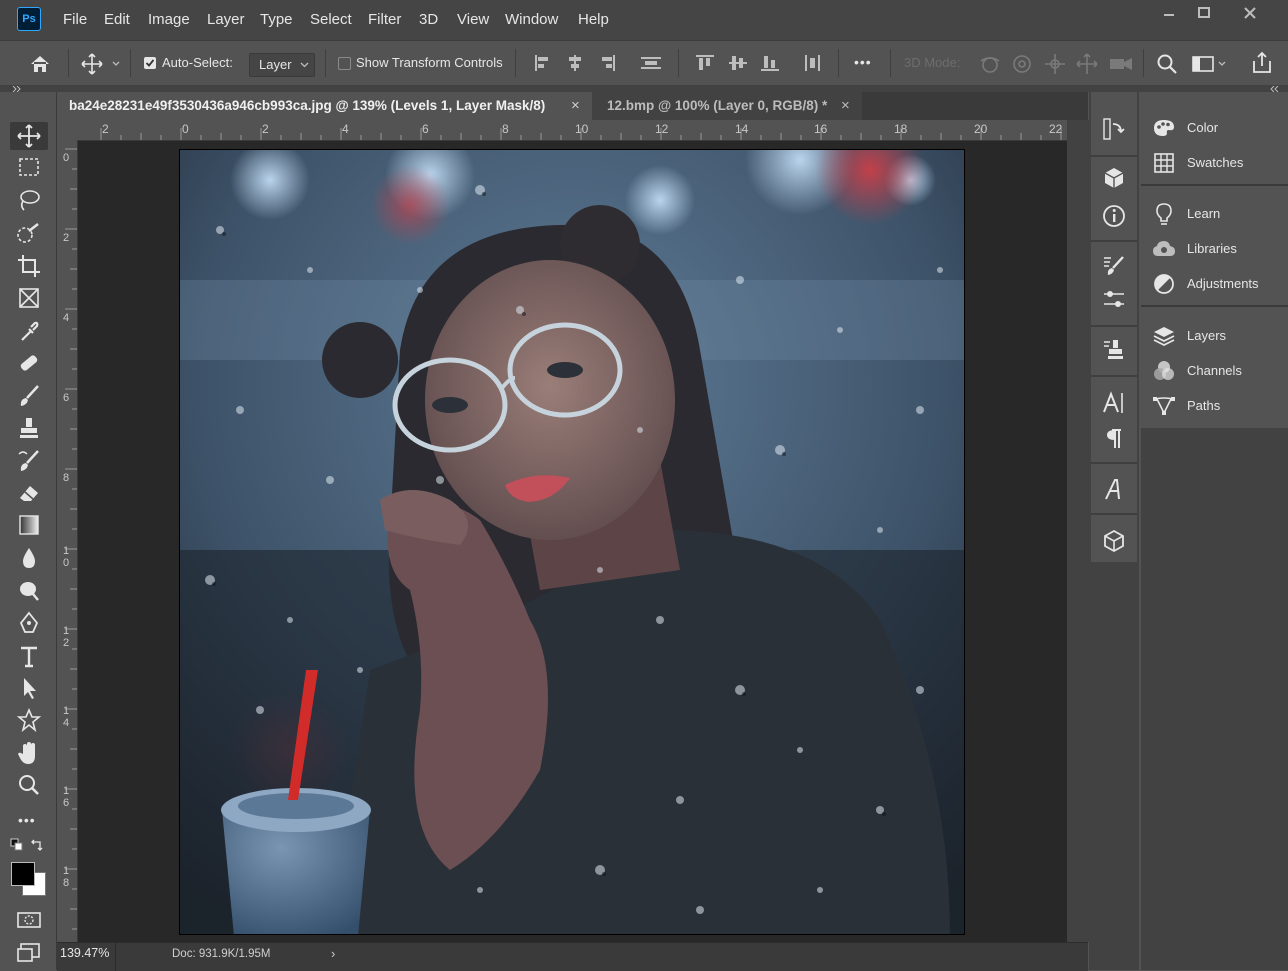 The height and width of the screenshot is (971, 1288). Describe the element at coordinates (531, 20) in the screenshot. I see `menu-window: Window` at that location.